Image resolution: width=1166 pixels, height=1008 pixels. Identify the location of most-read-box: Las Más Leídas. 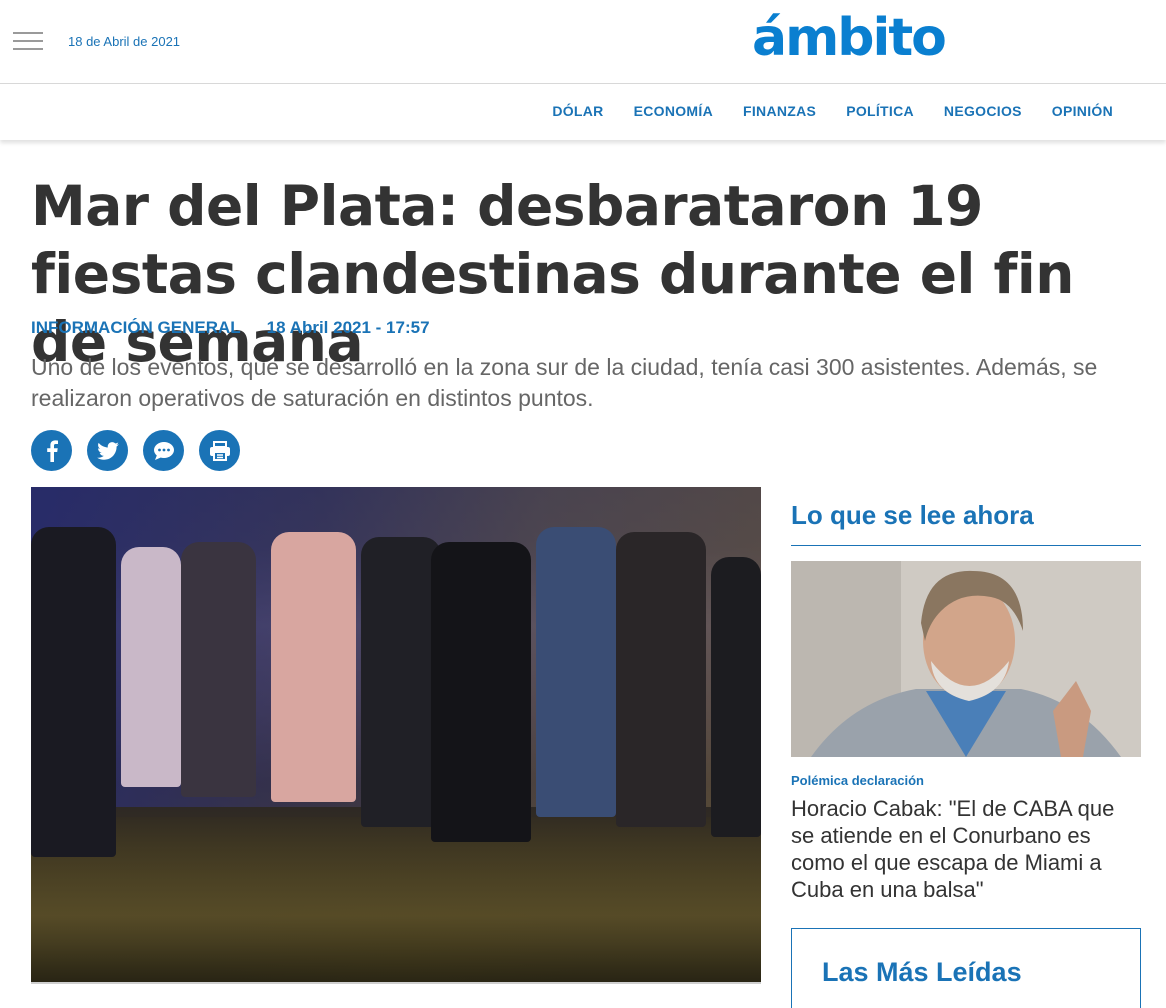
(966, 968).